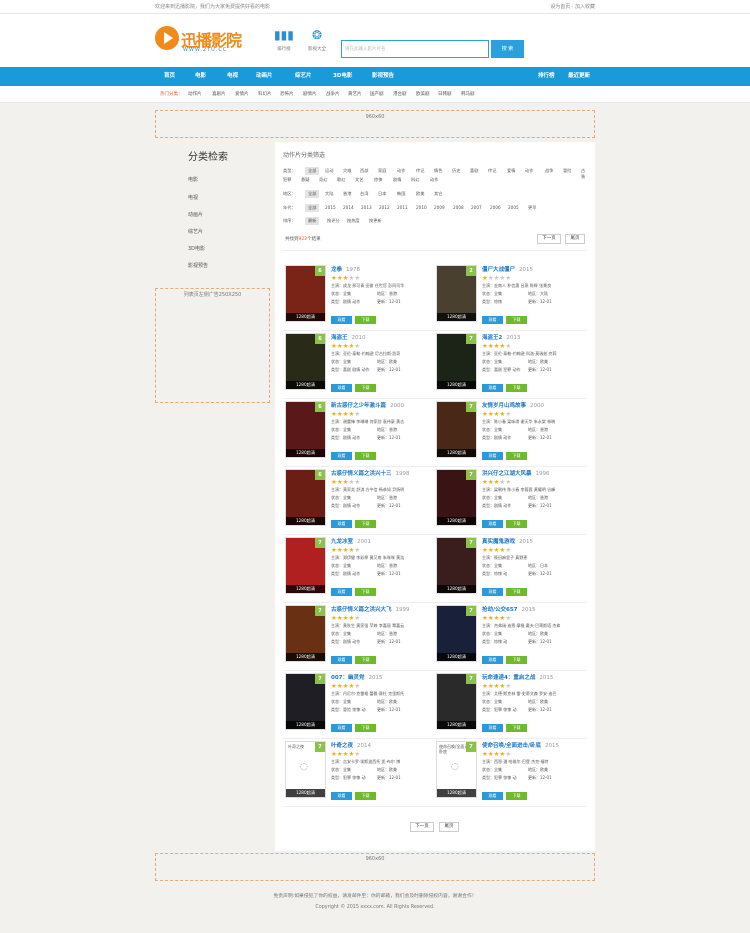 Image resolution: width=750 pixels, height=933 pixels. I want to click on filter-option: 科幻, so click(415, 180).